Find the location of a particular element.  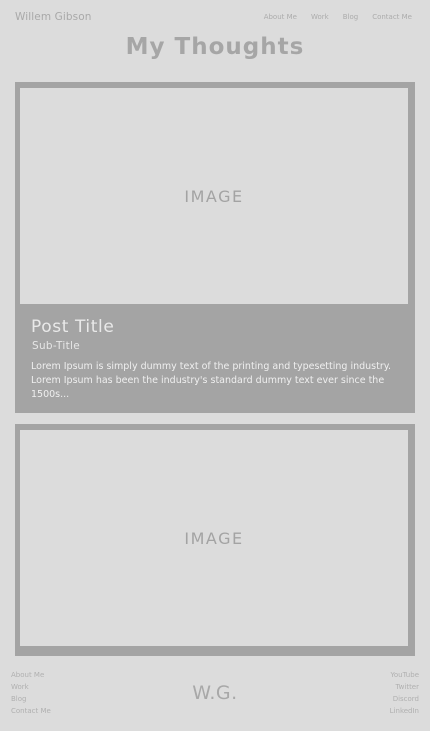

social-link-linkedin: LinkedIn is located at coordinates (404, 711).